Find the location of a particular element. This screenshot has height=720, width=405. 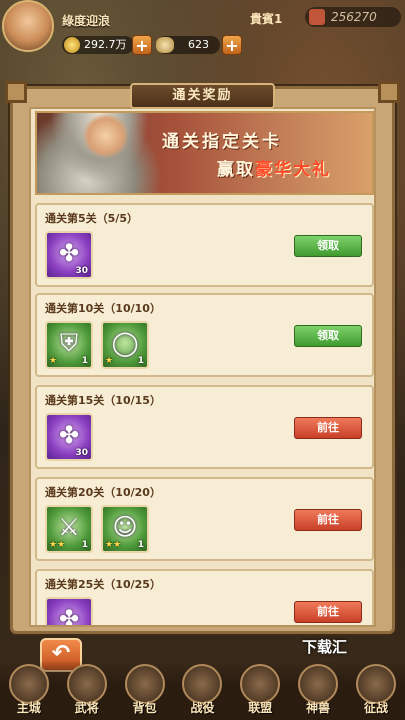

reward-card: 通关第20关（10/20） ⚔ ★★ 1 ☺ ★★ 1 前往 is located at coordinates (204, 519).